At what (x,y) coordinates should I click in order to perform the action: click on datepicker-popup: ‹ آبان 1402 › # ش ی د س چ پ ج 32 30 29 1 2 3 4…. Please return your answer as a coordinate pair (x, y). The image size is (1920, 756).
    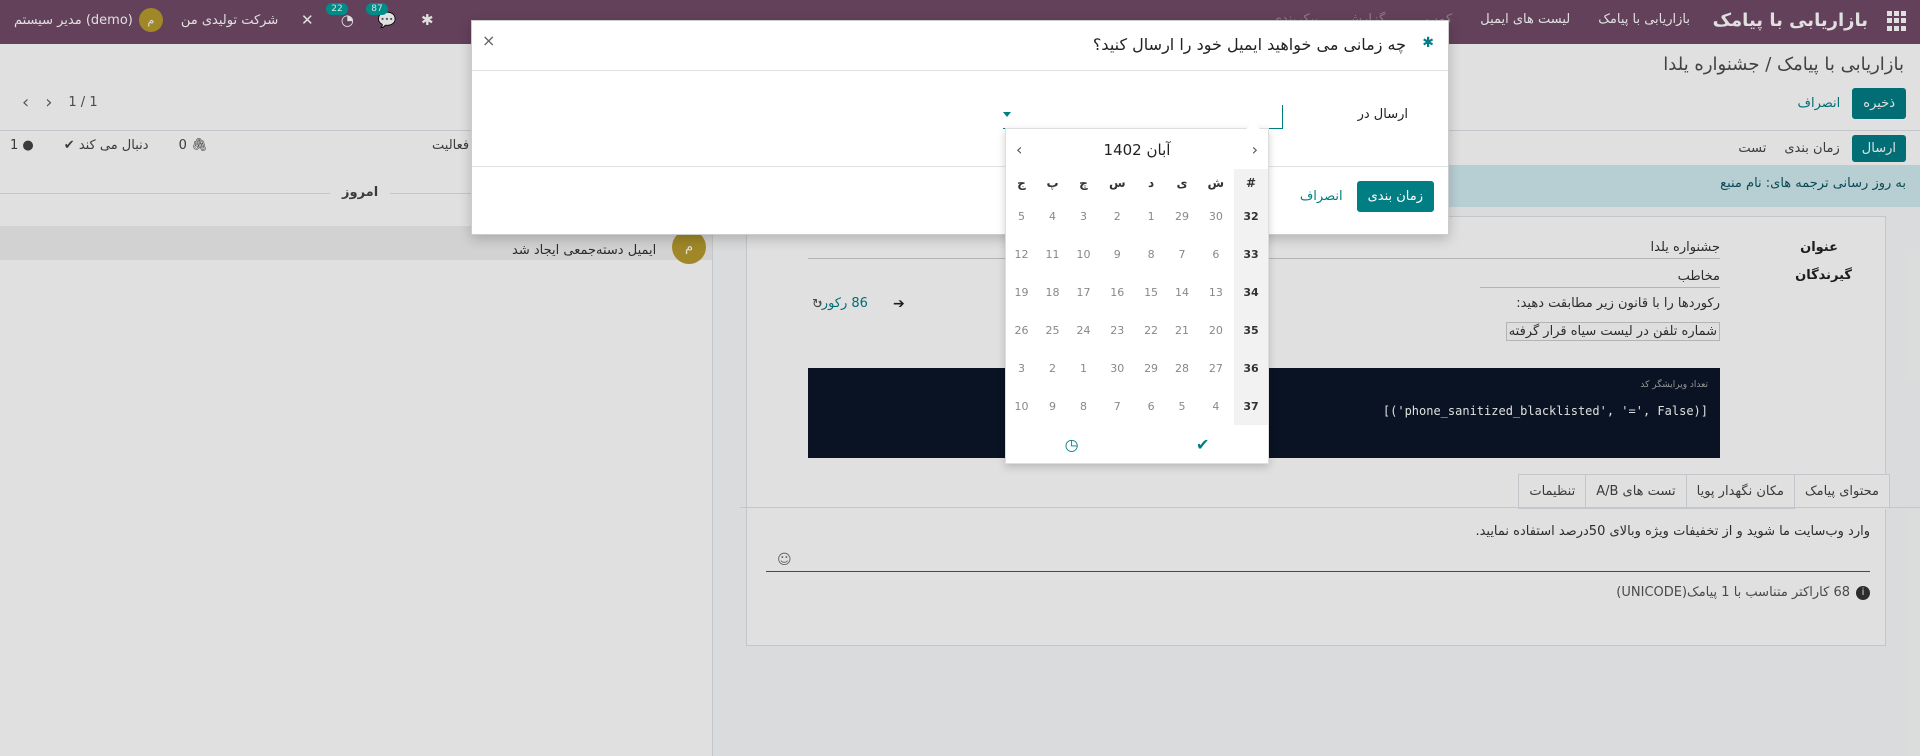
    Looking at the image, I should click on (1137, 293).